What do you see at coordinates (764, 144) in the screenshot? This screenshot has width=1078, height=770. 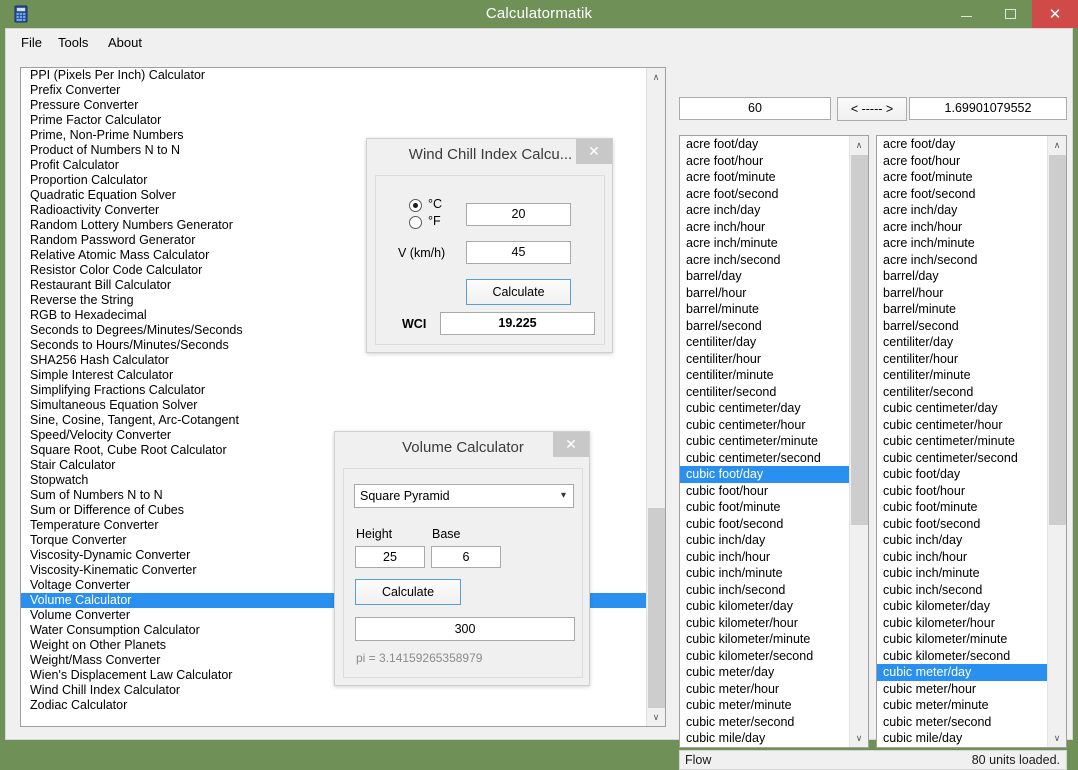 I see `unit-list-item: acre foot/day` at bounding box center [764, 144].